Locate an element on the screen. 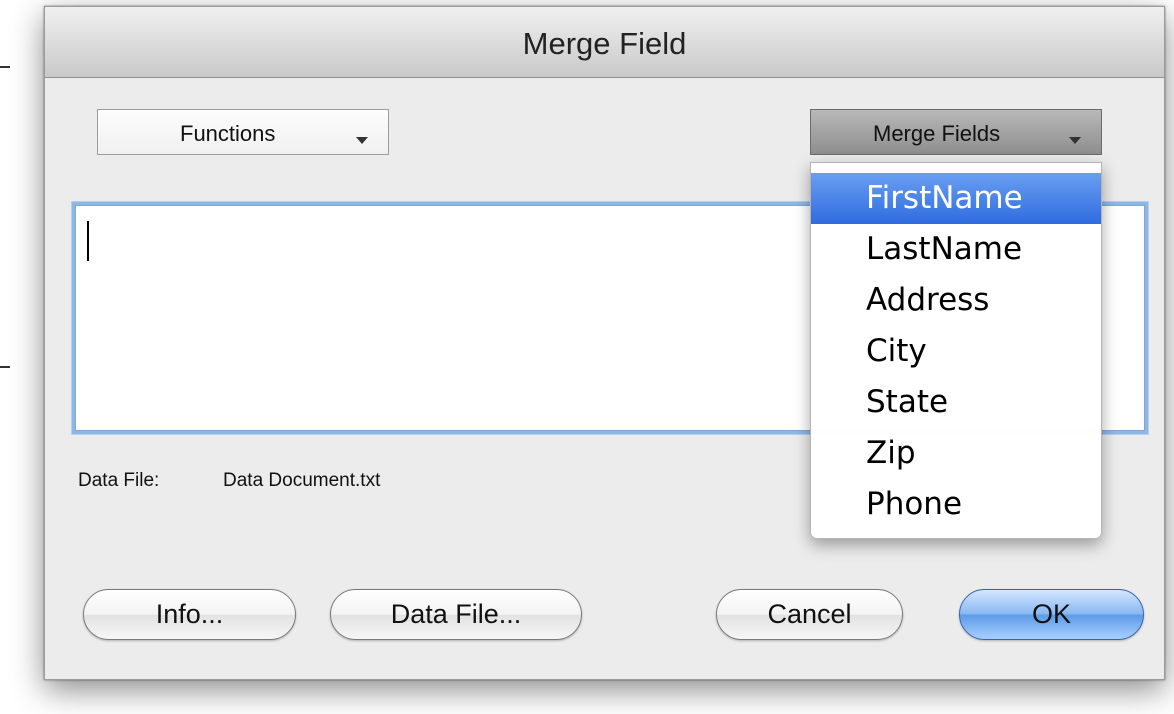  functions-popup-button: Functions is located at coordinates (243, 132).